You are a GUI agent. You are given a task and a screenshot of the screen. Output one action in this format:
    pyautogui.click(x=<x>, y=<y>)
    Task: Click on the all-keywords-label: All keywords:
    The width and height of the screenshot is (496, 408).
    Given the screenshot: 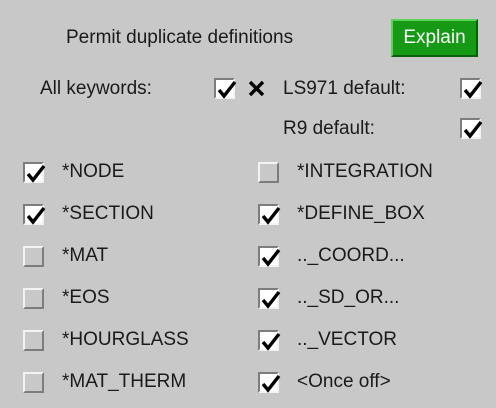 What is the action you would take?
    pyautogui.click(x=96, y=88)
    